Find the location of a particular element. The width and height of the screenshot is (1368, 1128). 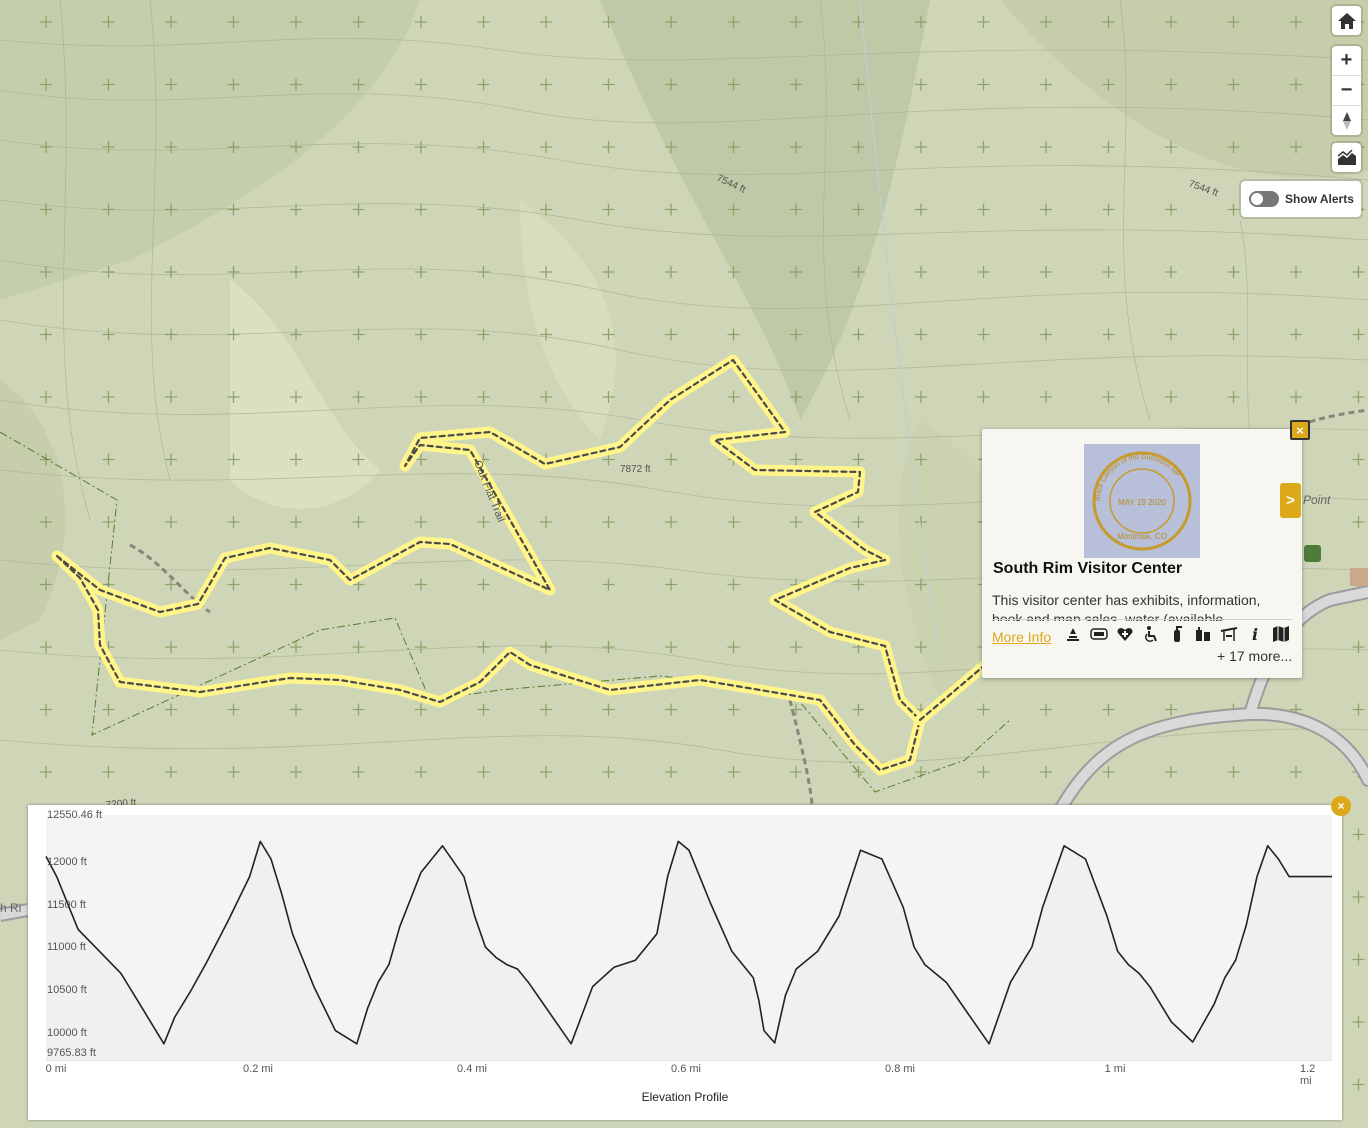

zoom-out-button: − is located at coordinates (1346, 91).